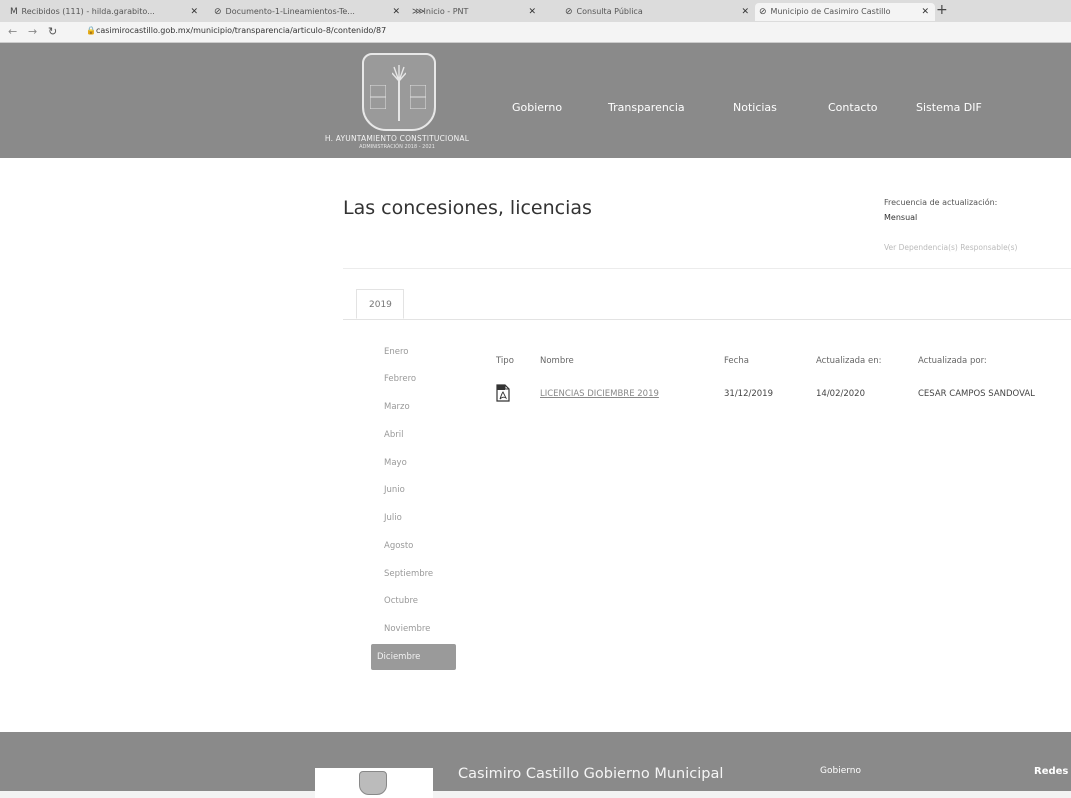 Image resolution: width=1071 pixels, height=798 pixels. I want to click on browser-tab-pnt: ⋙ Inicio - PNT, so click(465, 12).